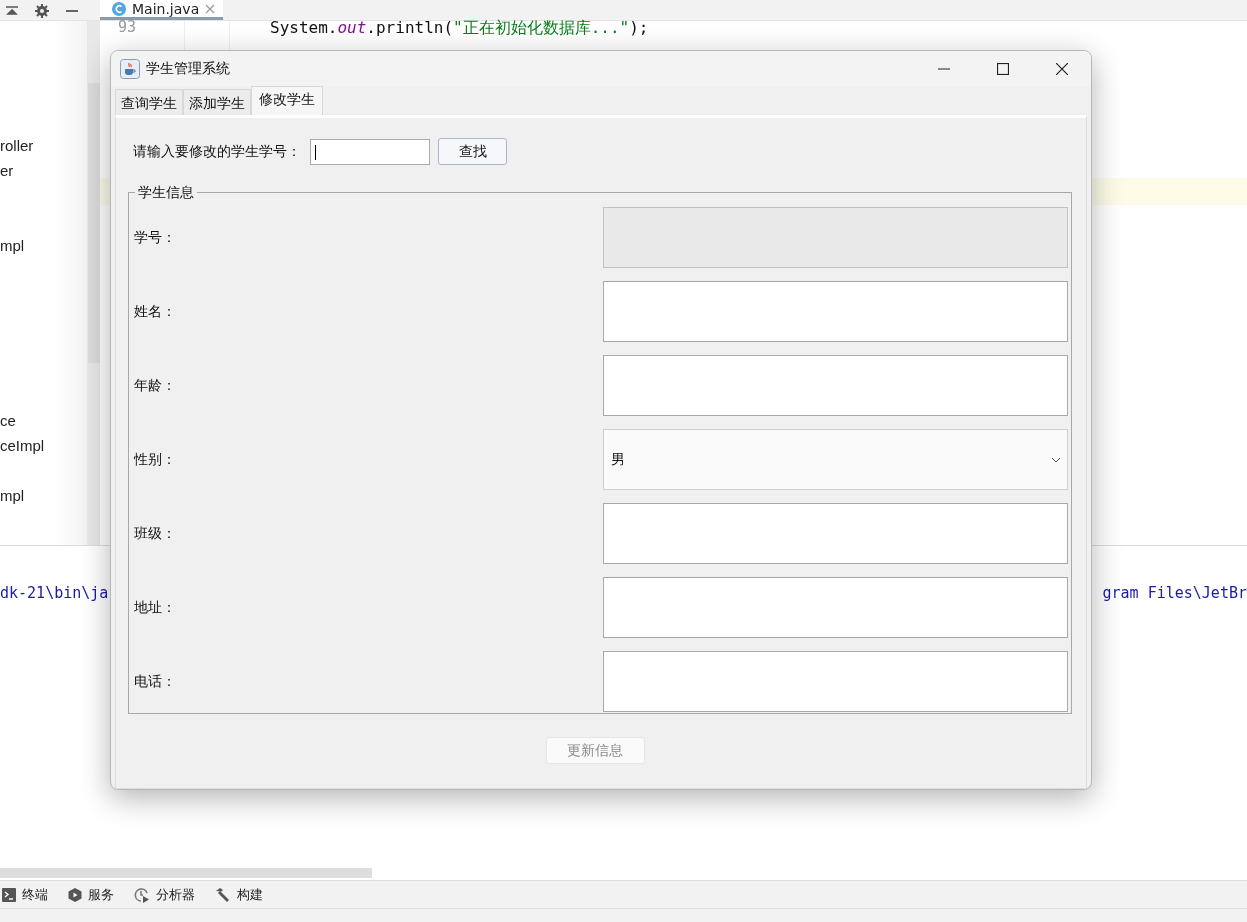  What do you see at coordinates (43, 145) in the screenshot?
I see `tree-item: roller` at bounding box center [43, 145].